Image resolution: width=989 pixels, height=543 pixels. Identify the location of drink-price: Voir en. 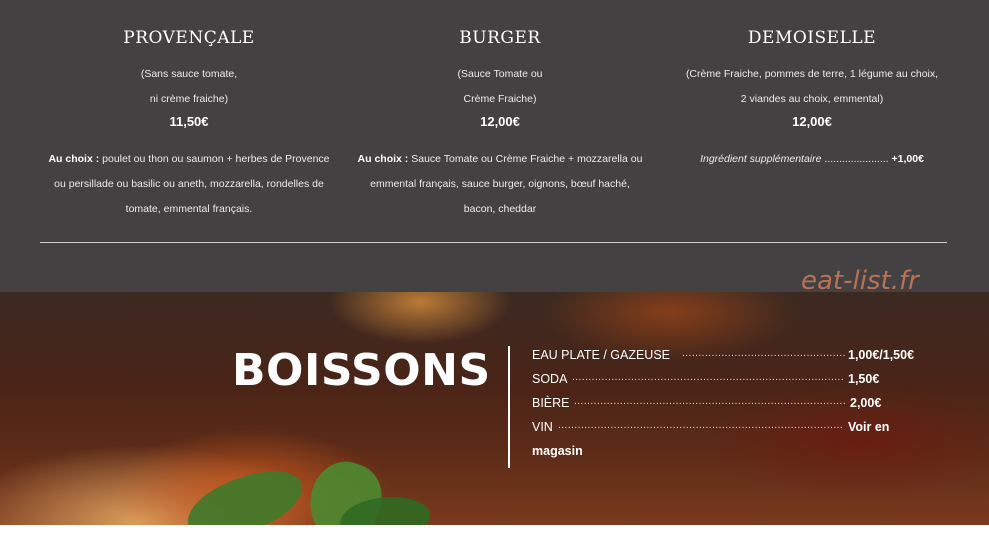
(869, 427).